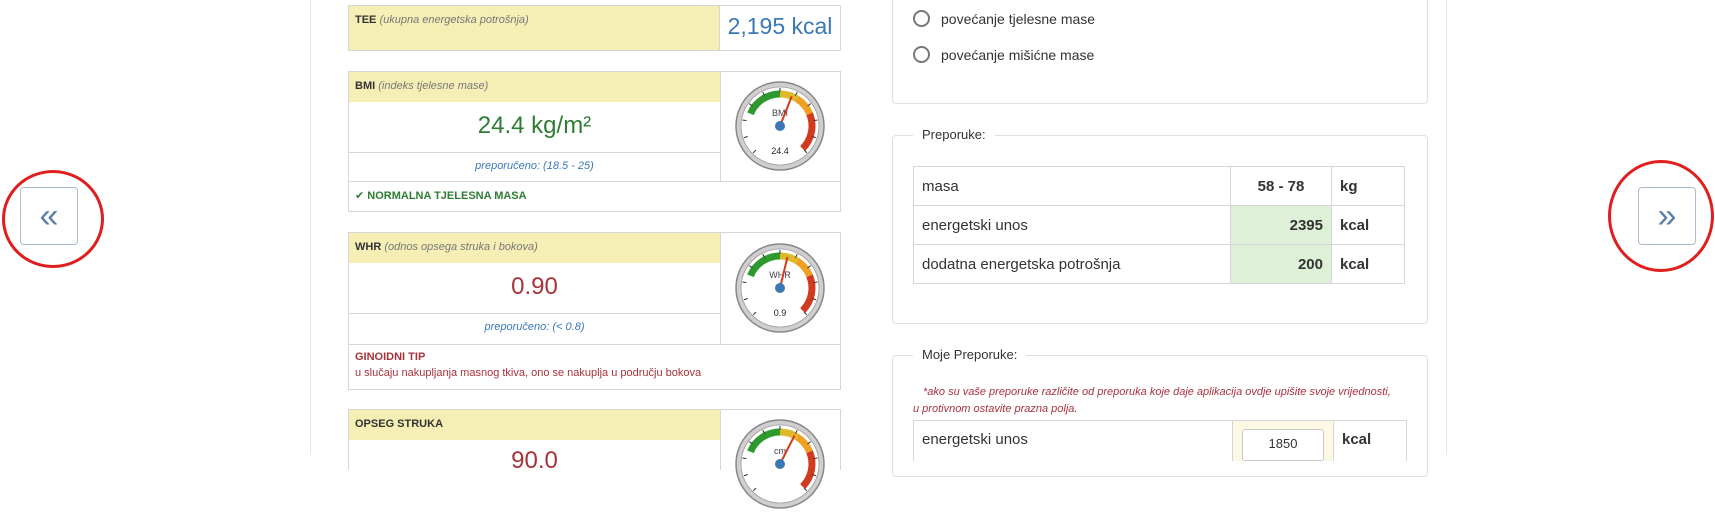 The image size is (1715, 515). Describe the element at coordinates (534, 166) in the screenshot. I see `bmi-recommended: preporučeno: (18.5 - 25)` at that location.